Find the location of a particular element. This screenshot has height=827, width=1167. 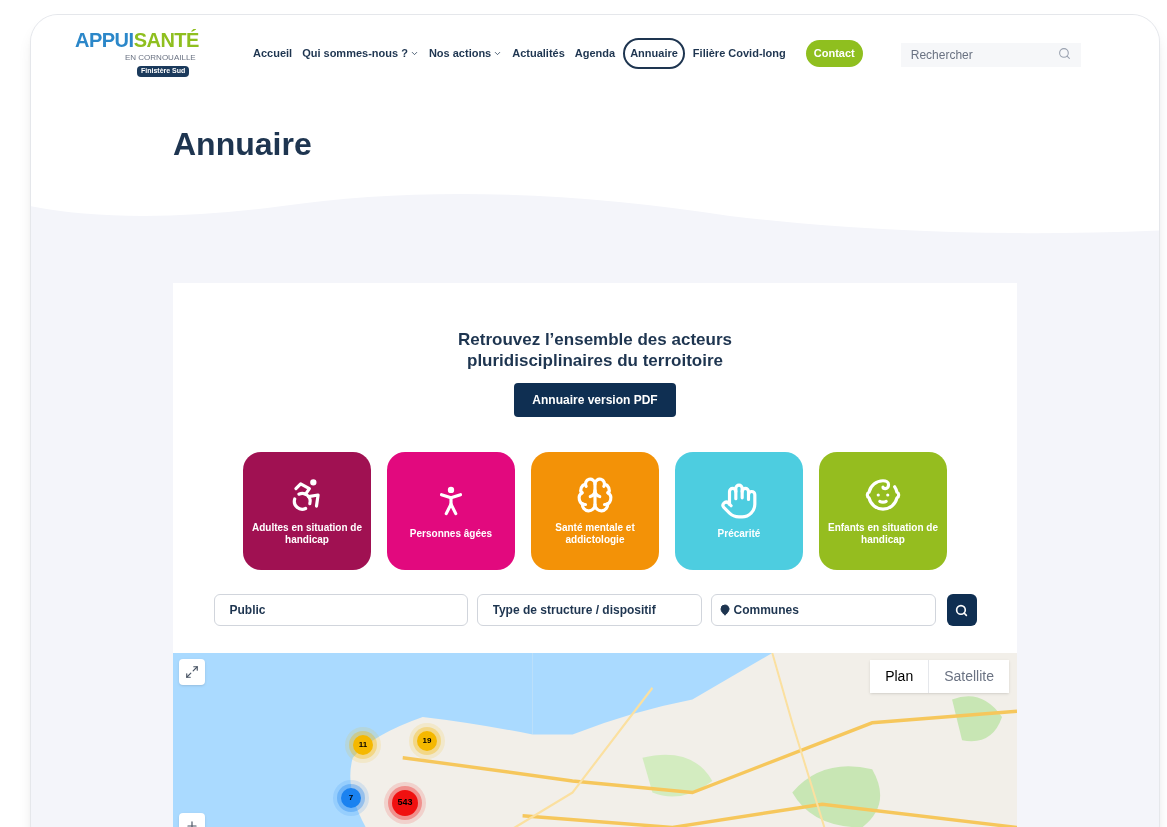

fullscreen-button is located at coordinates (192, 672).